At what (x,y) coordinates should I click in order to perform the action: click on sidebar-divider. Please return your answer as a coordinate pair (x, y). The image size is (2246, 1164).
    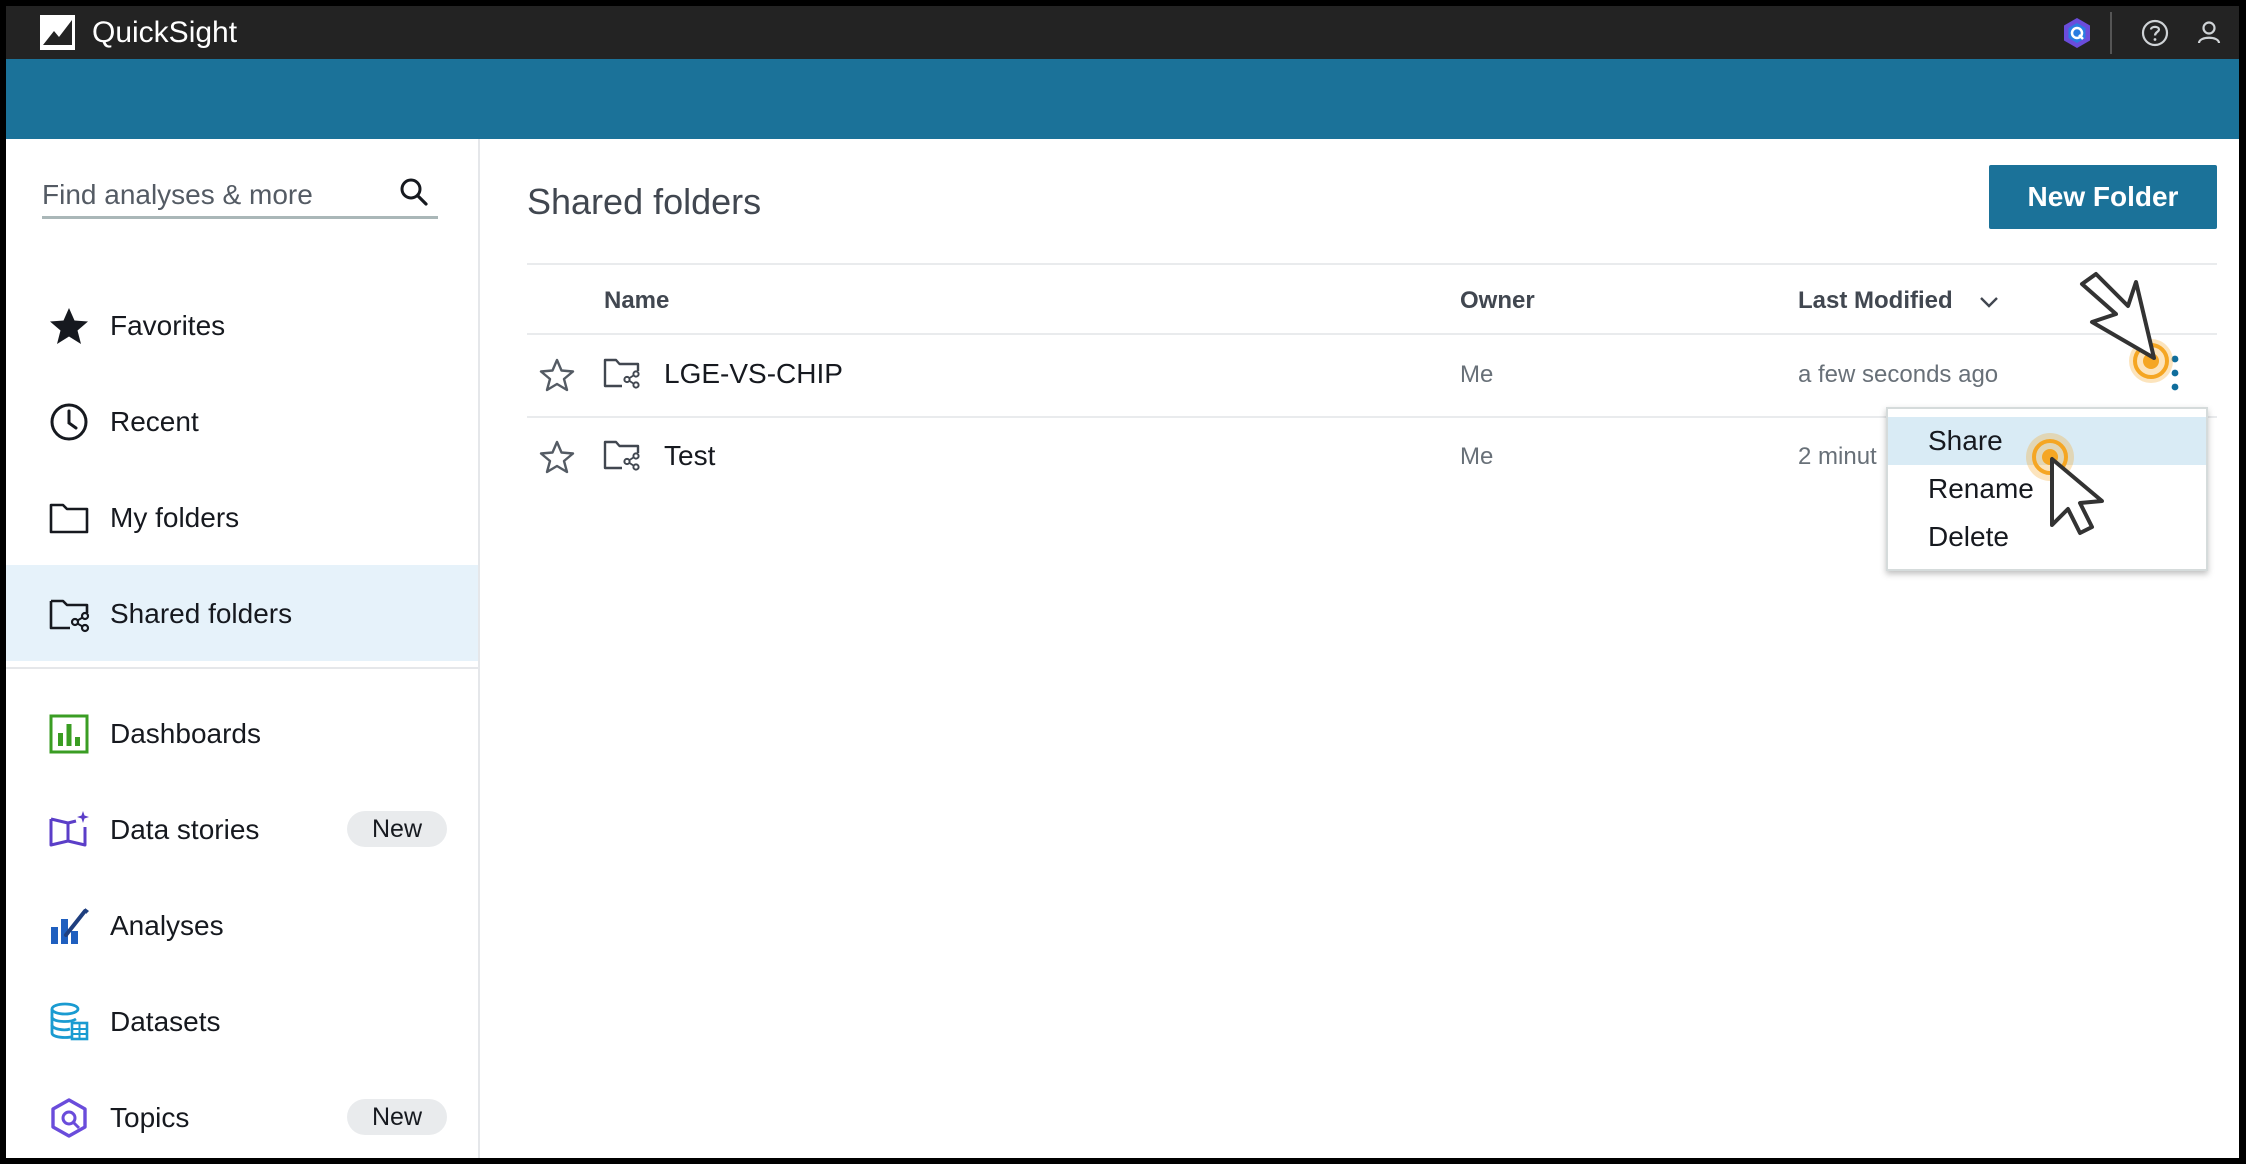
    Looking at the image, I should click on (242, 668).